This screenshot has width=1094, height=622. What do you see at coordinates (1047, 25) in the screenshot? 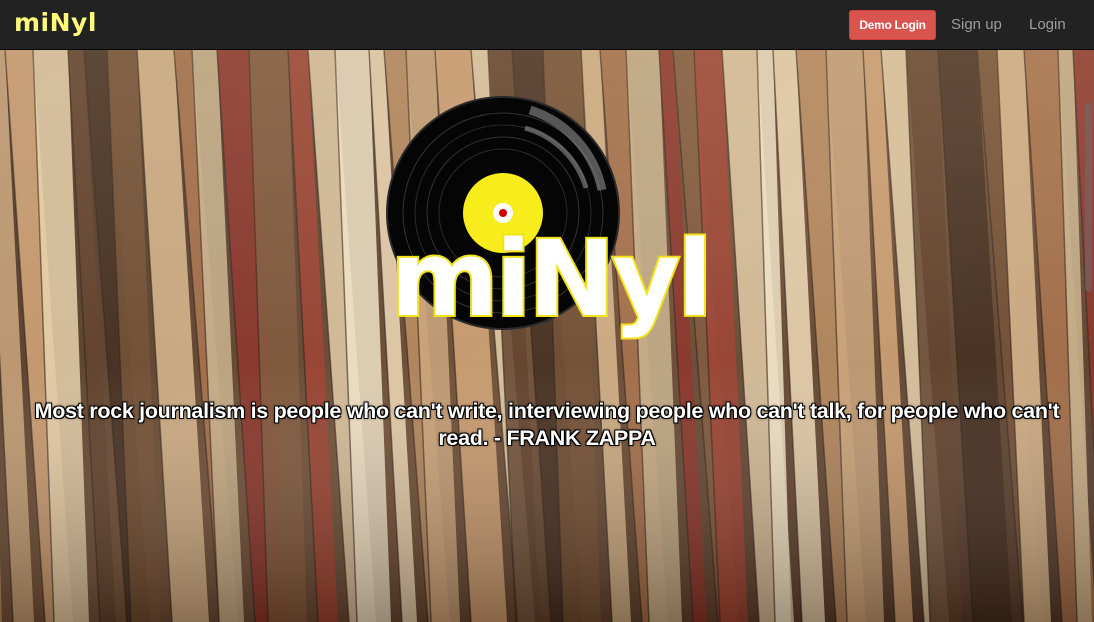
I see `login-link: Login` at bounding box center [1047, 25].